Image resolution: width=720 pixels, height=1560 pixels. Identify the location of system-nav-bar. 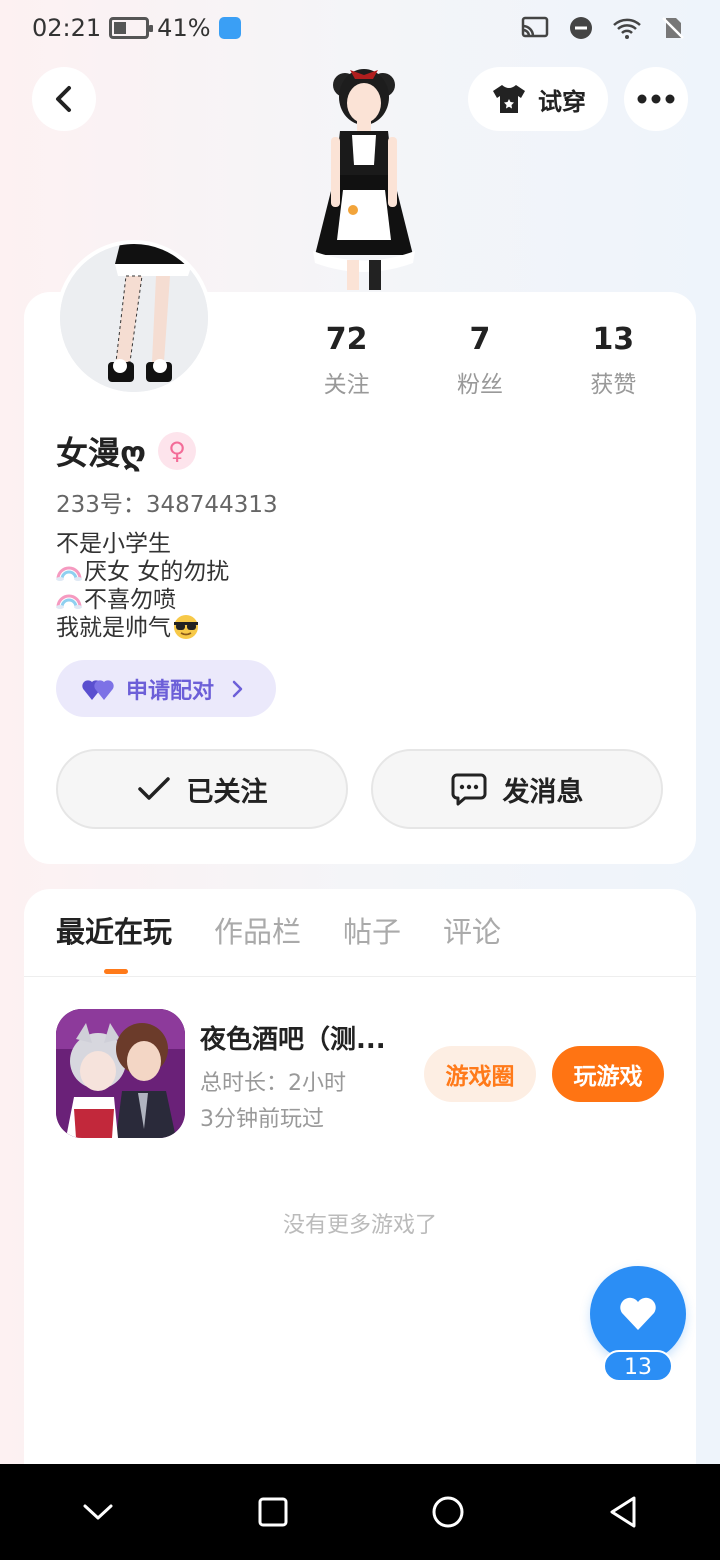
(360, 1512).